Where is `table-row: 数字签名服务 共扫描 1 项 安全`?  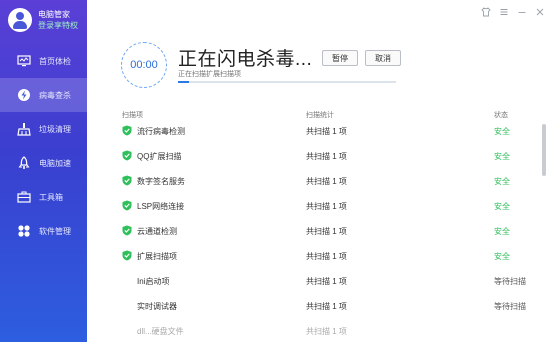 table-row: 数字签名服务 共扫描 1 项 安全 is located at coordinates (320, 182).